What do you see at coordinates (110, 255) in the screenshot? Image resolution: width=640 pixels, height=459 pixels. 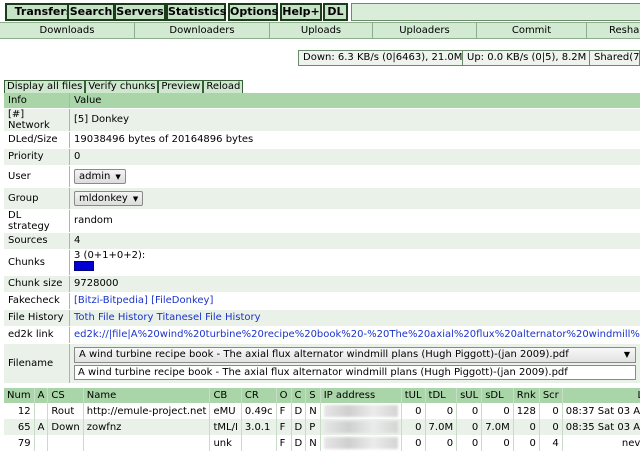 I see `chunks-value: 3 (0+1+0+2):` at bounding box center [110, 255].